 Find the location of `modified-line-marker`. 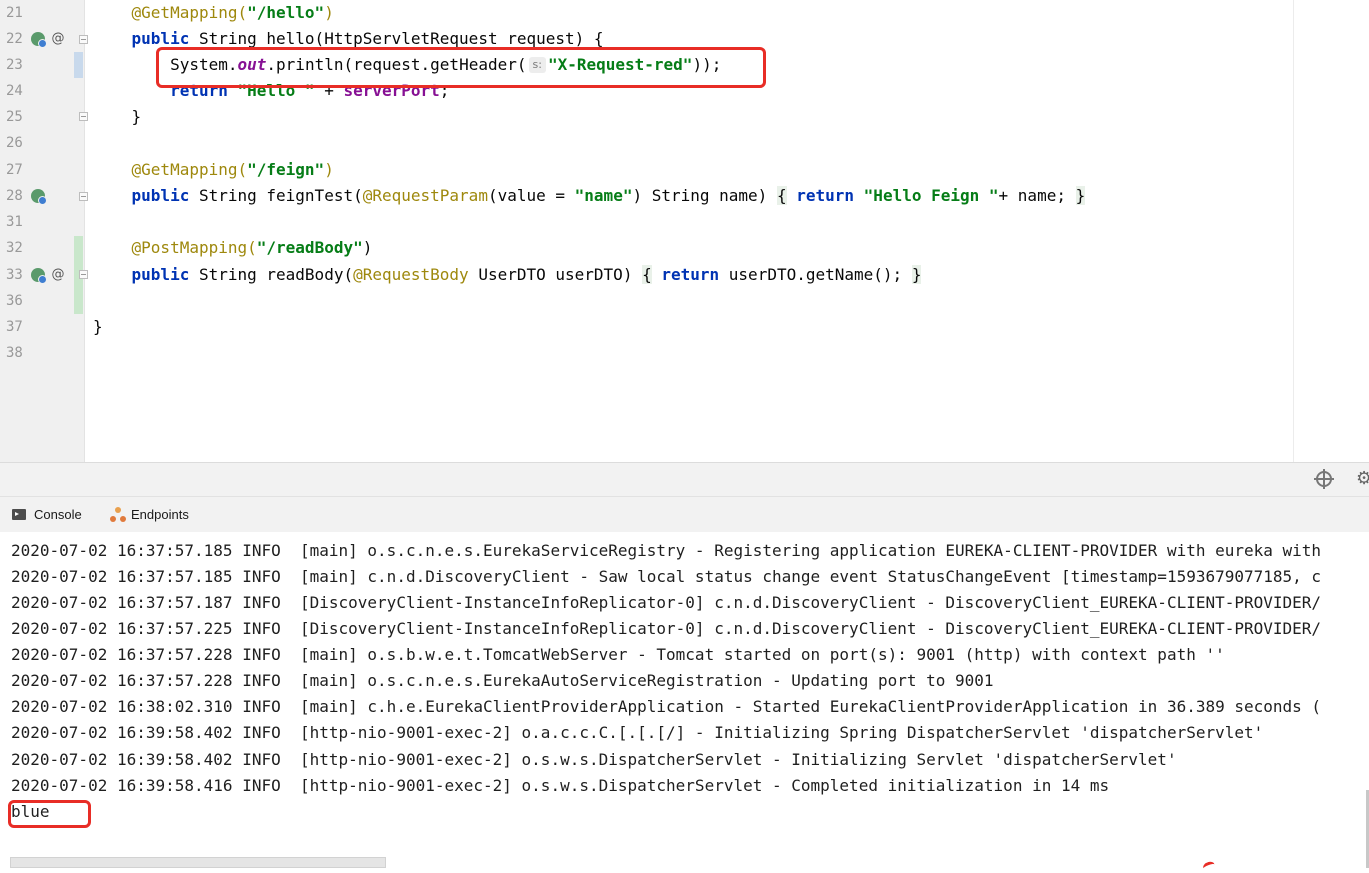

modified-line-marker is located at coordinates (78, 65).